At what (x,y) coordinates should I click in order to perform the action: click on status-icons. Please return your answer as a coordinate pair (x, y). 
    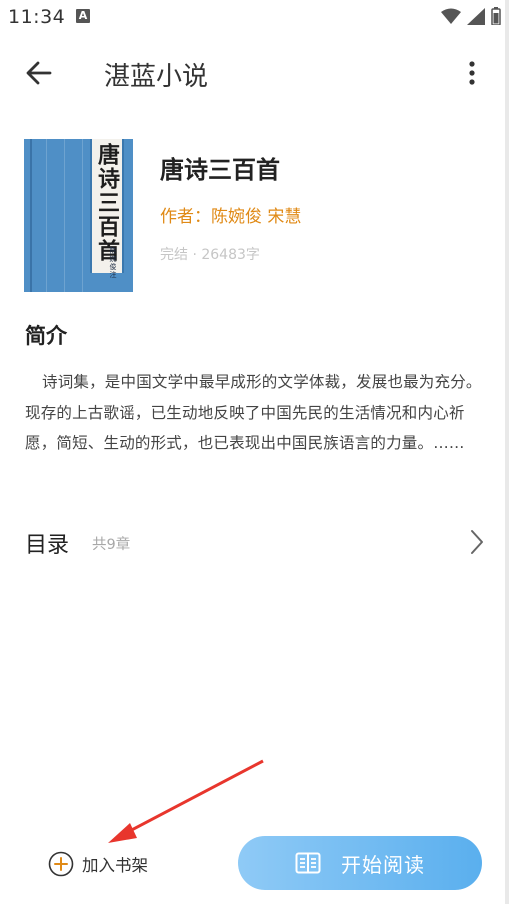
    Looking at the image, I should click on (471, 16).